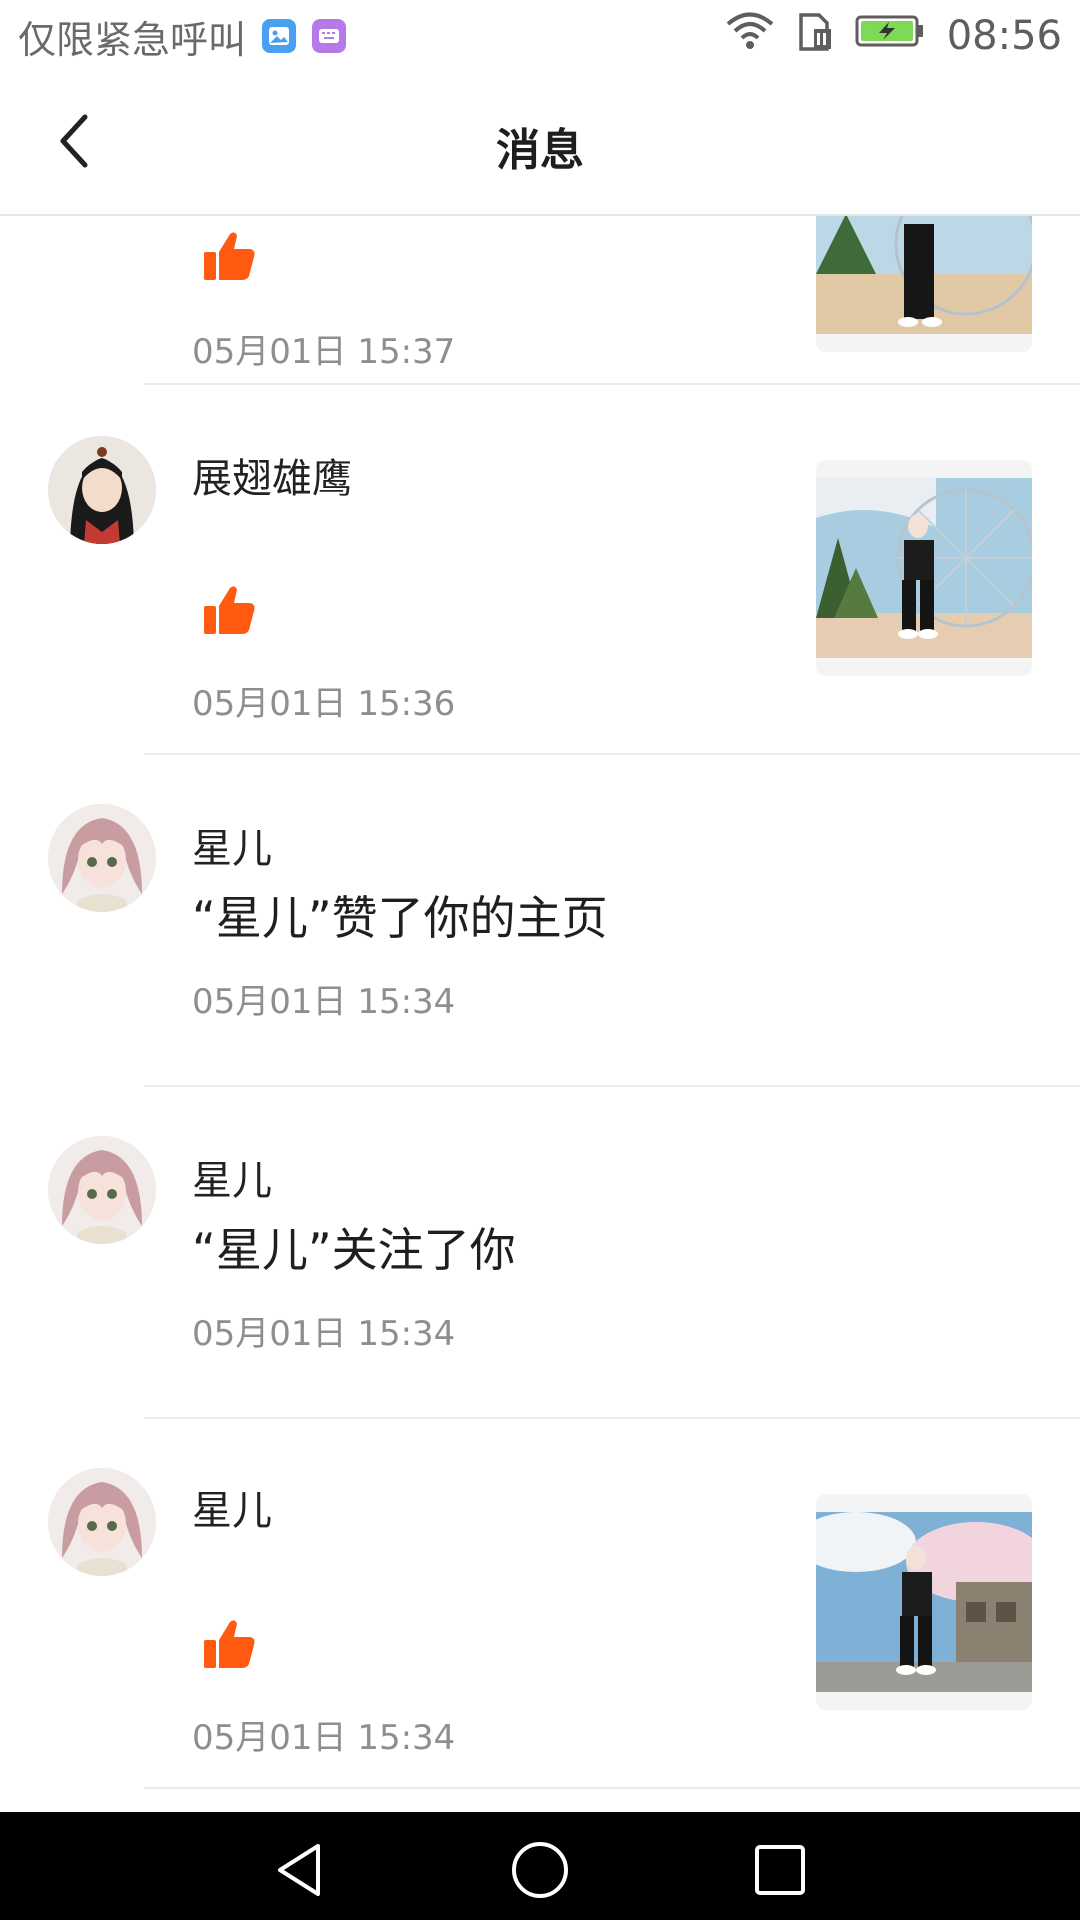  I want to click on status-bar: 仅限紧急呼叫 08:56, so click(540, 36).